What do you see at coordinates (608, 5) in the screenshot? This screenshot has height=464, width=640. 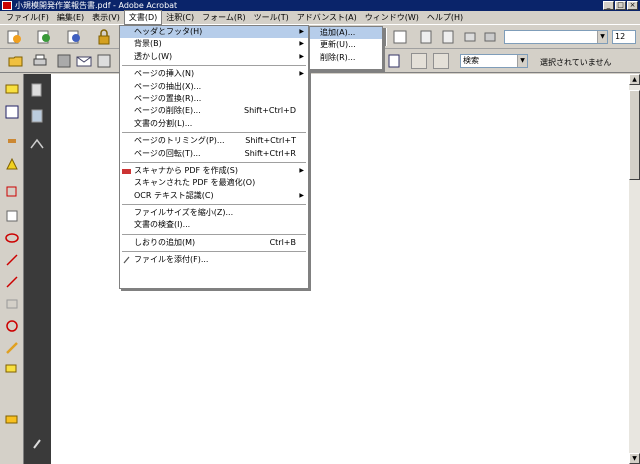 I see `minimize-button: _` at bounding box center [608, 5].